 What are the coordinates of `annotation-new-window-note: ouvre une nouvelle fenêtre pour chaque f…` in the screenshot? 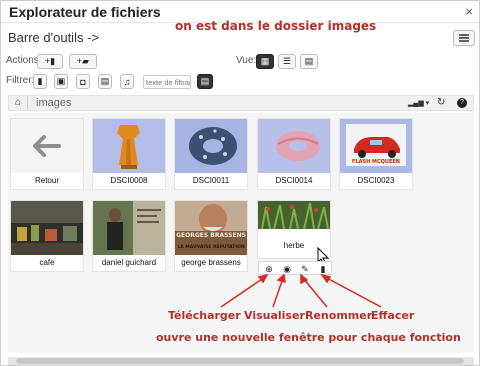 It's located at (308, 337).